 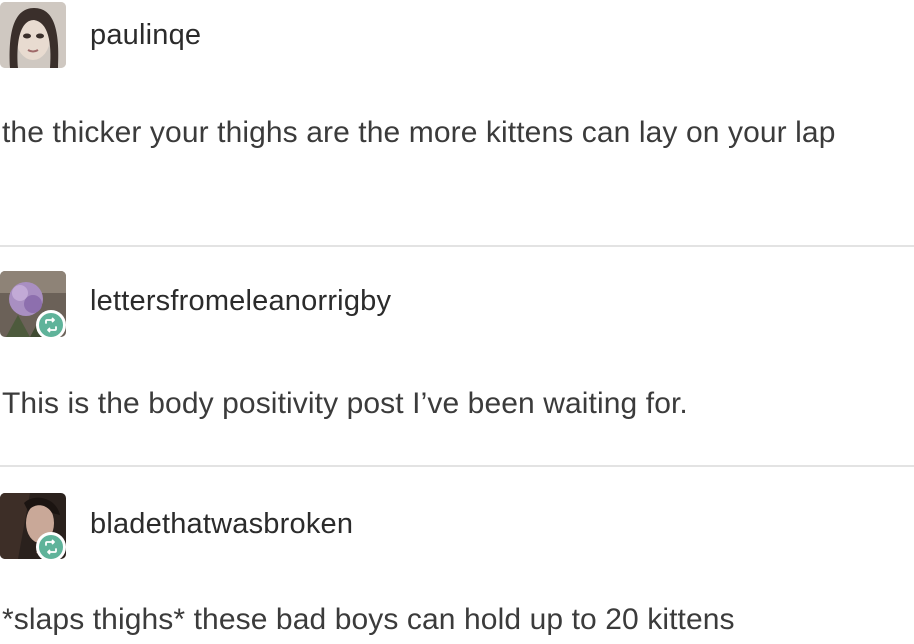 I want to click on user-avatar-photo-icon, so click(x=33, y=35).